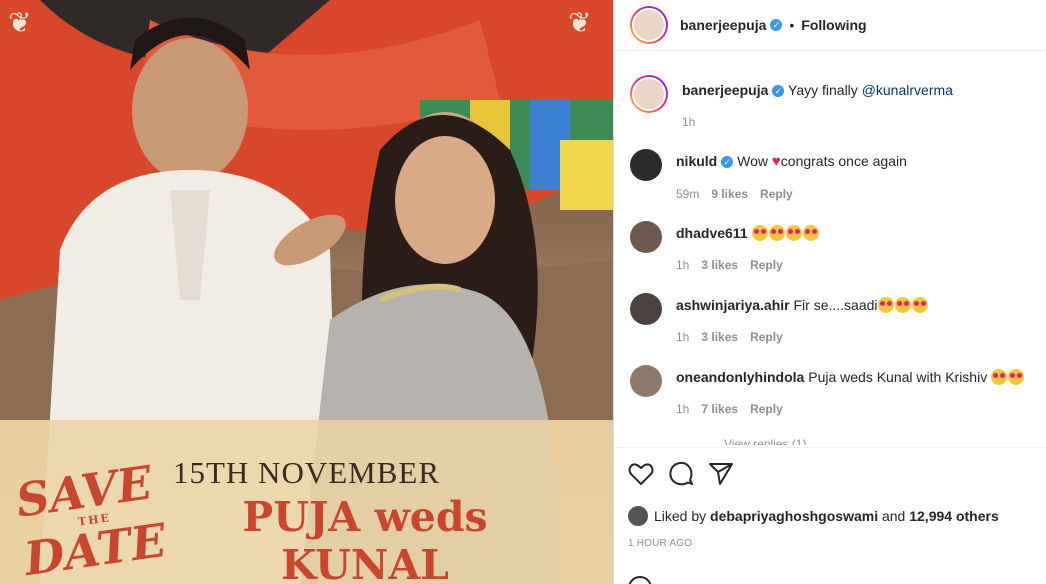  Describe the element at coordinates (754, 161) in the screenshot. I see `comment-text: Wow` at that location.